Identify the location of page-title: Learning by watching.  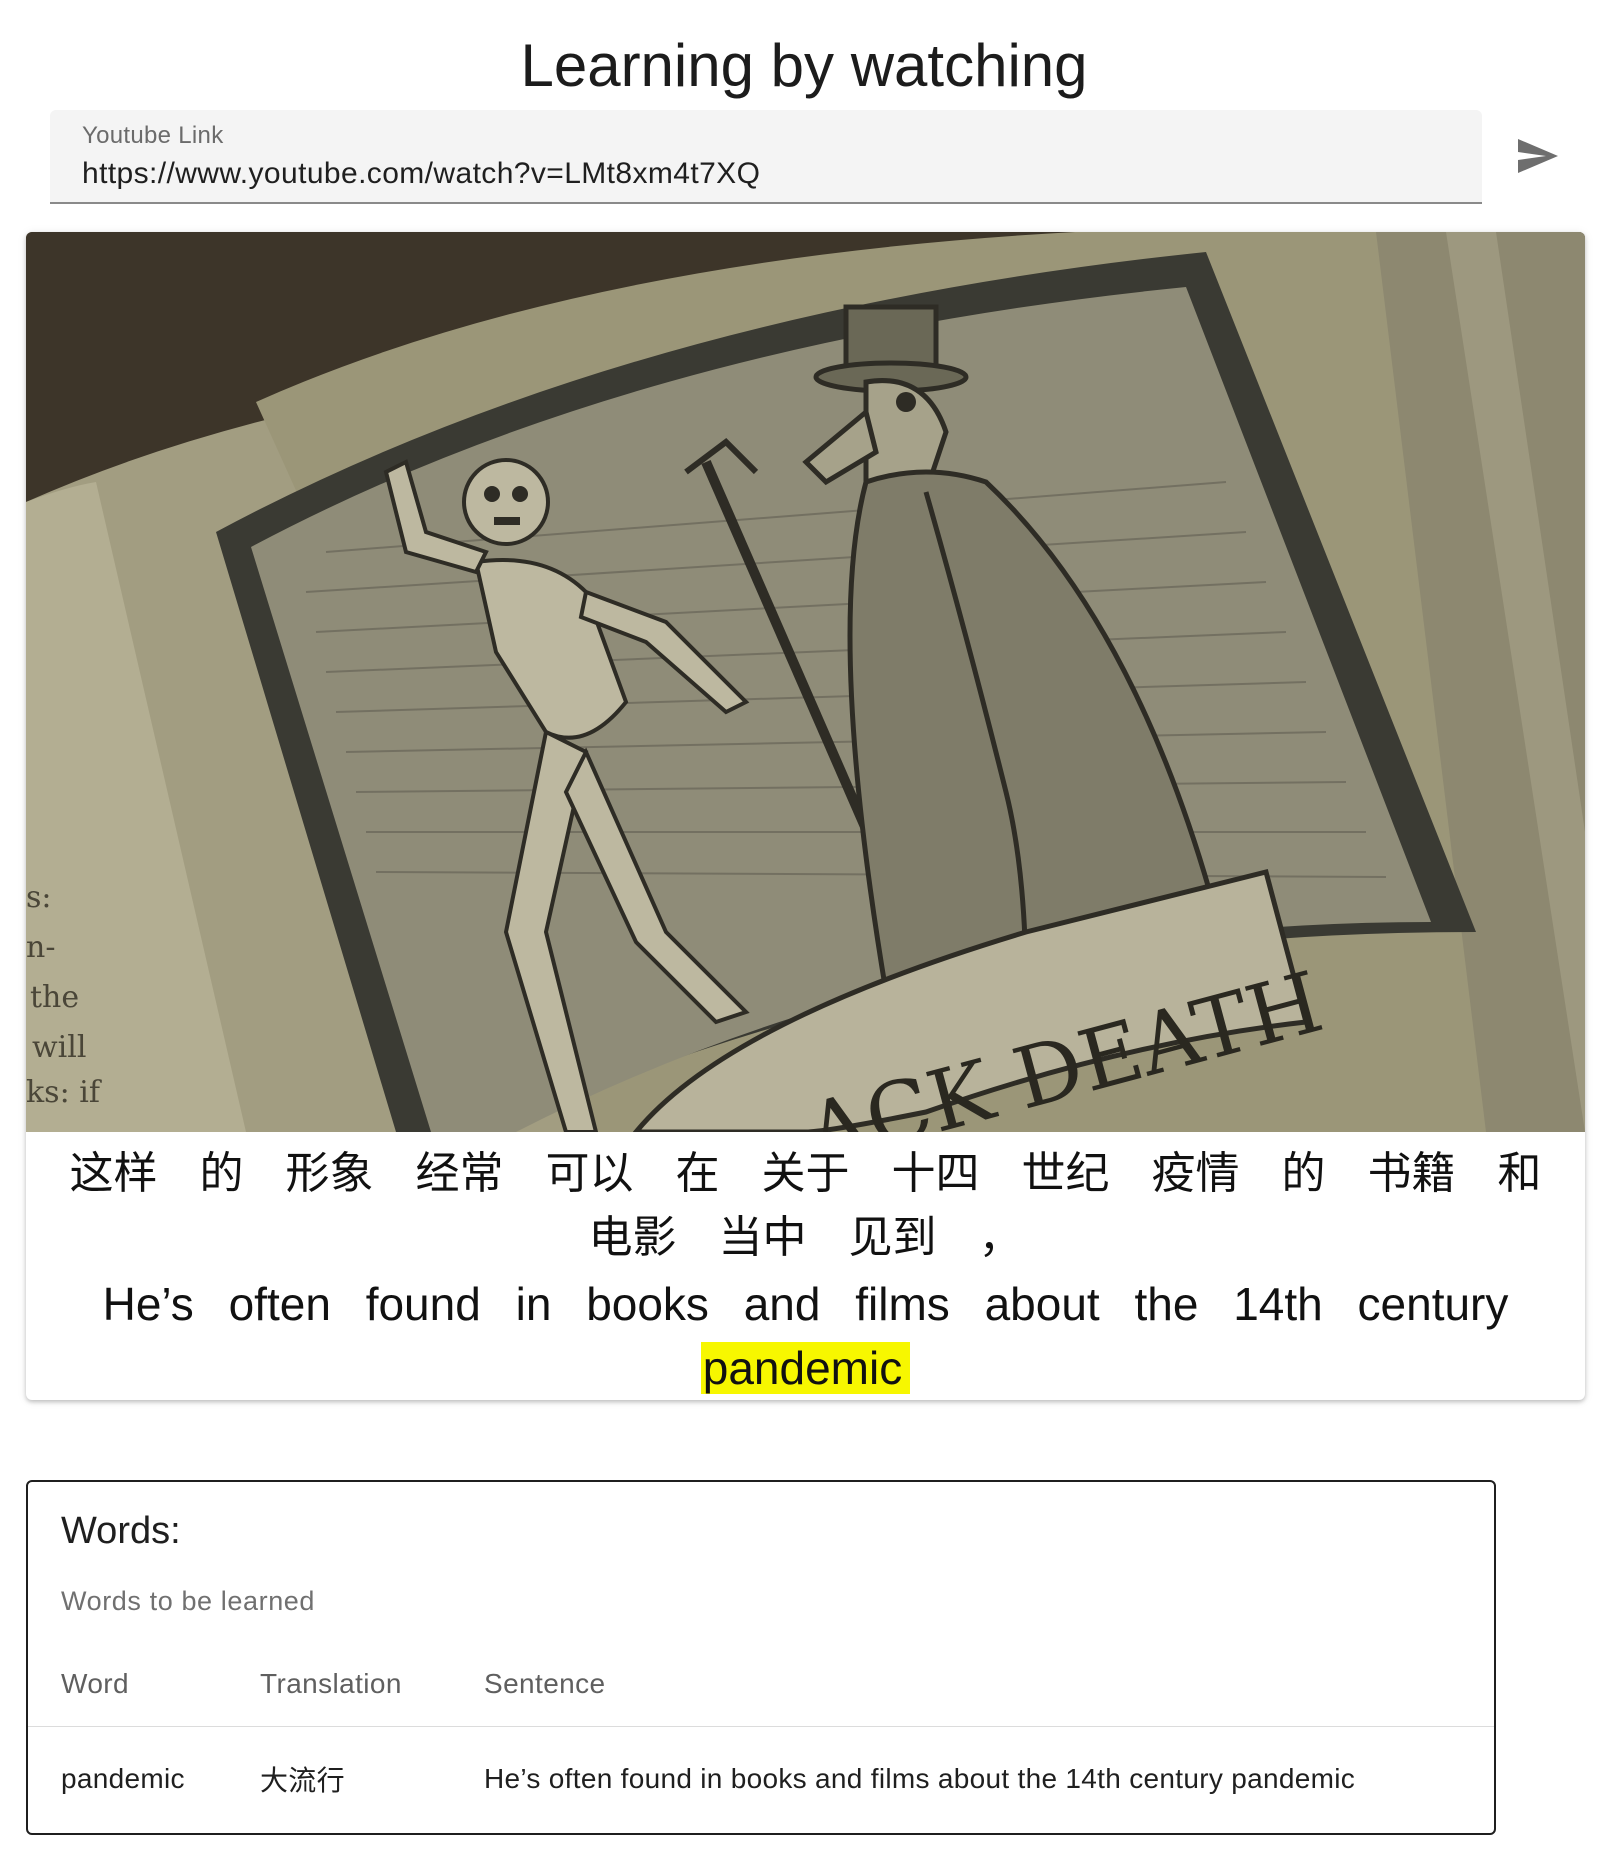
(804, 65).